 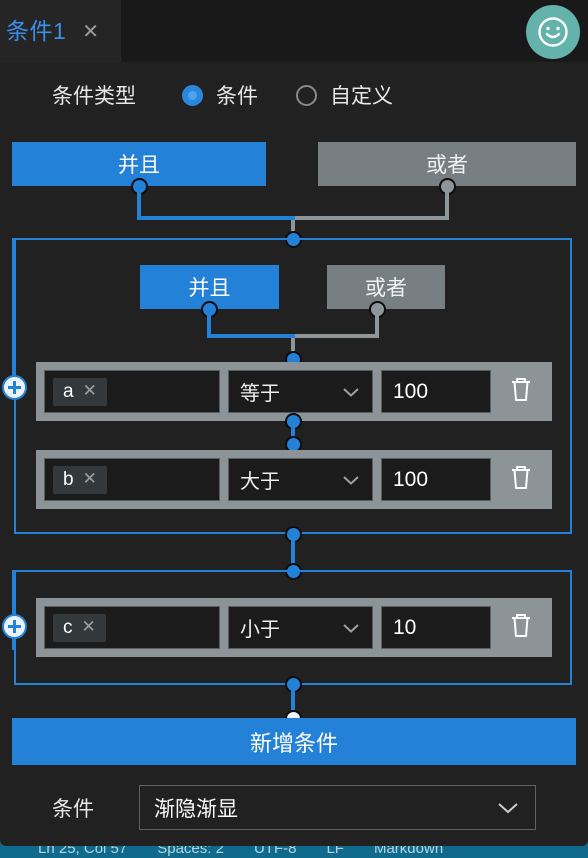 I want to click on bottom-condition-label: 条件, so click(x=73, y=809).